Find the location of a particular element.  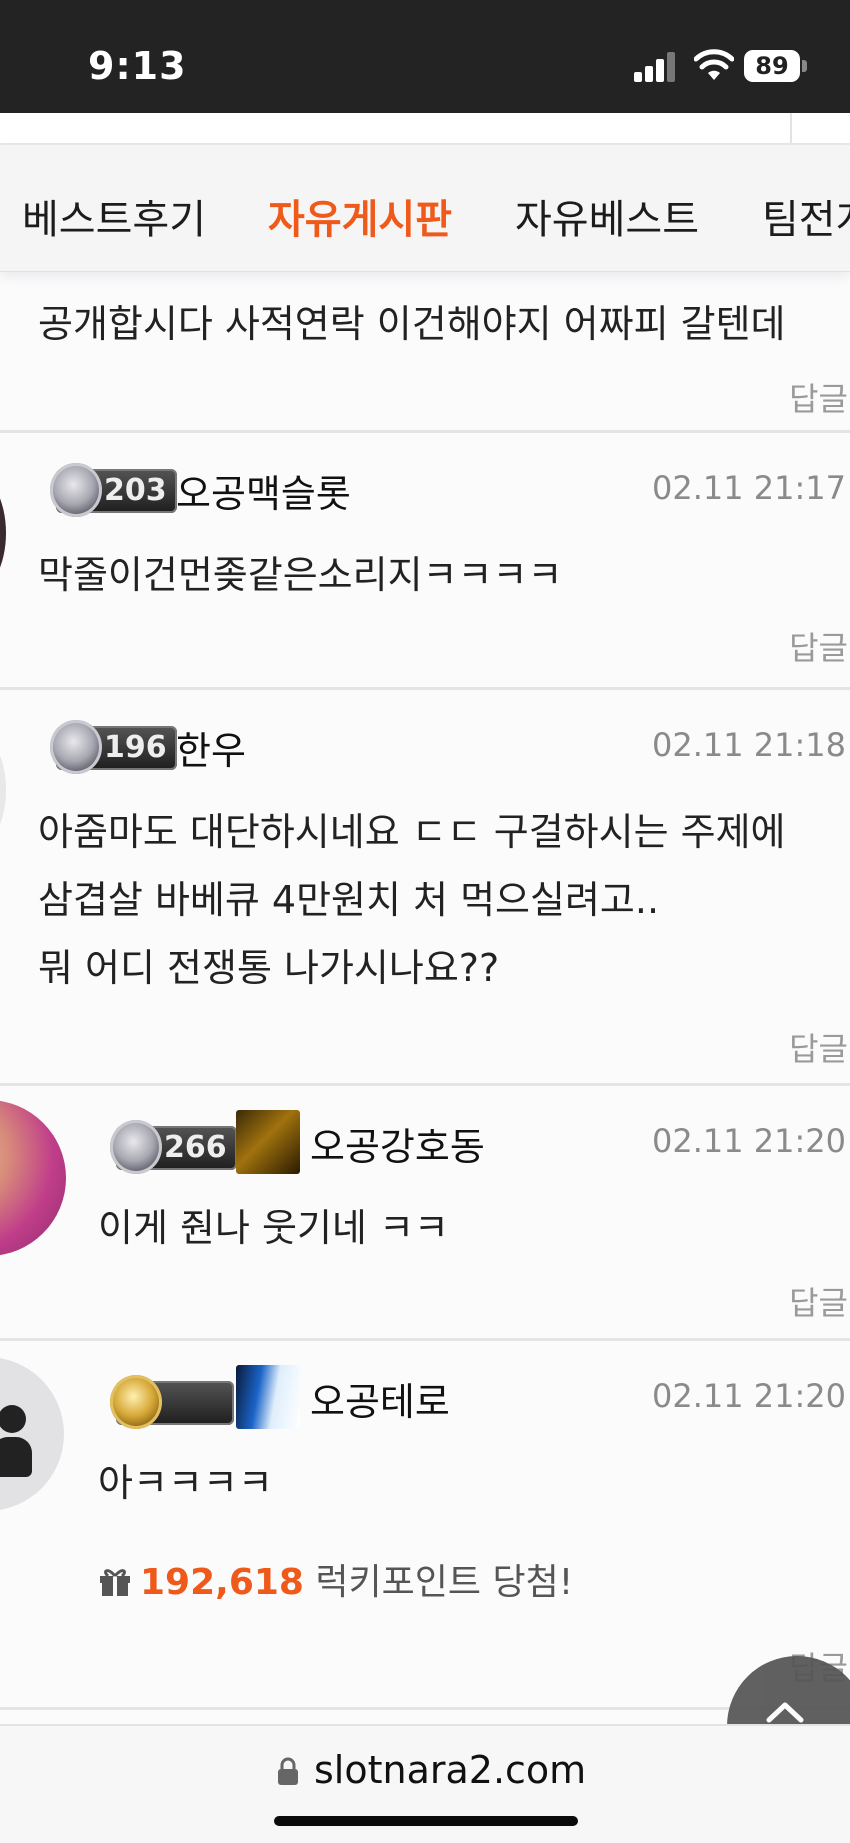

gift-icon is located at coordinates (115, 1582).